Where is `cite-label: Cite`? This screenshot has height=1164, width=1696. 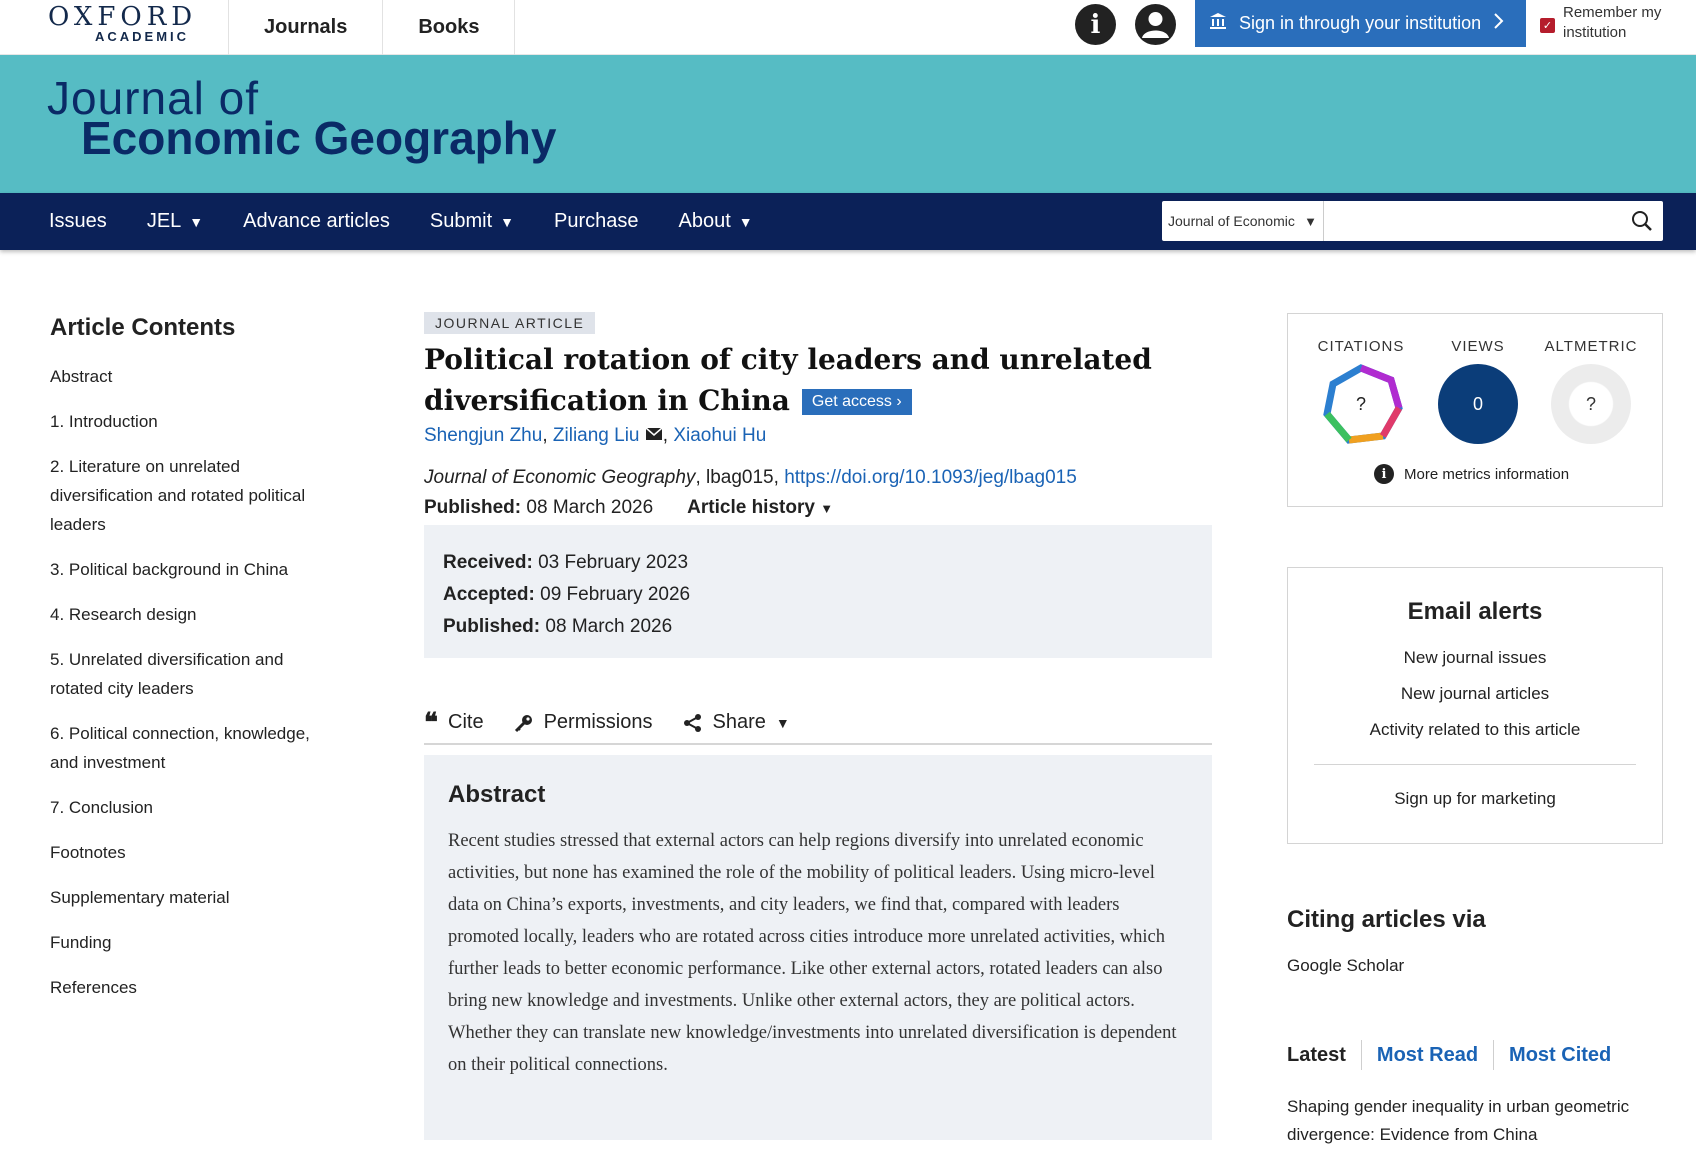
cite-label: Cite is located at coordinates (466, 722).